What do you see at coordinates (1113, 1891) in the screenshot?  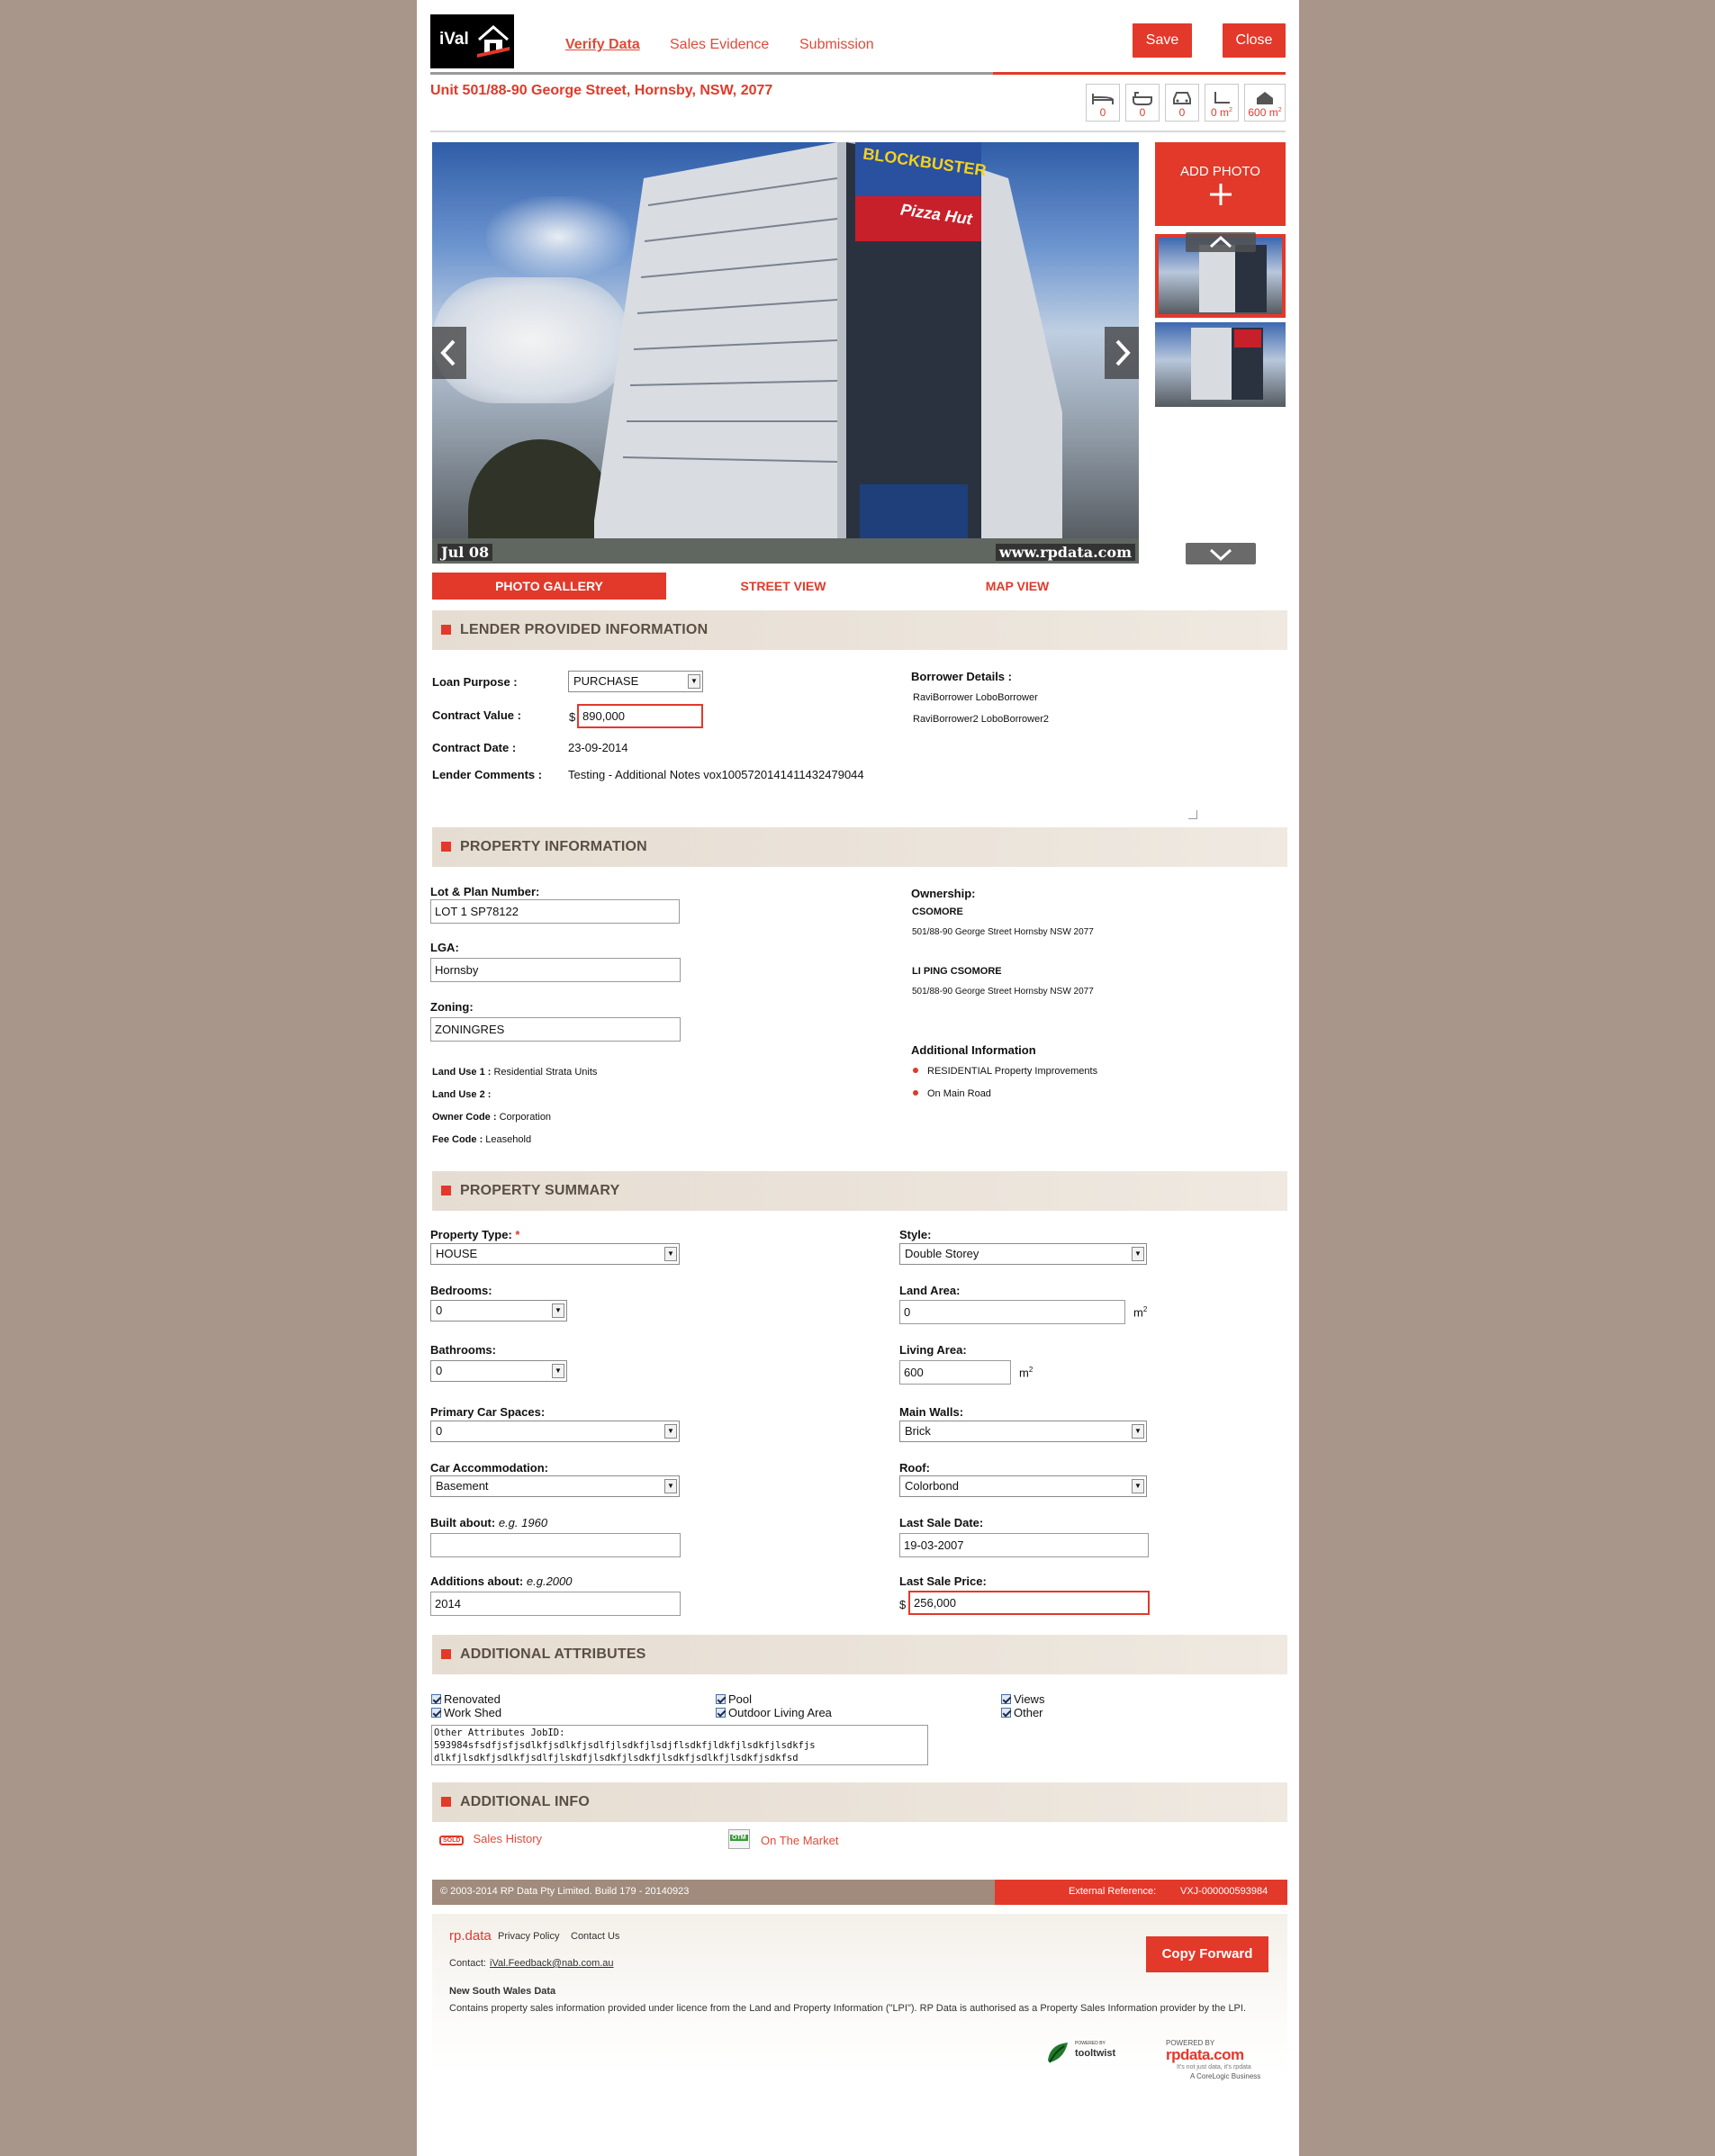 I see `external-reference-label: External Reference:` at bounding box center [1113, 1891].